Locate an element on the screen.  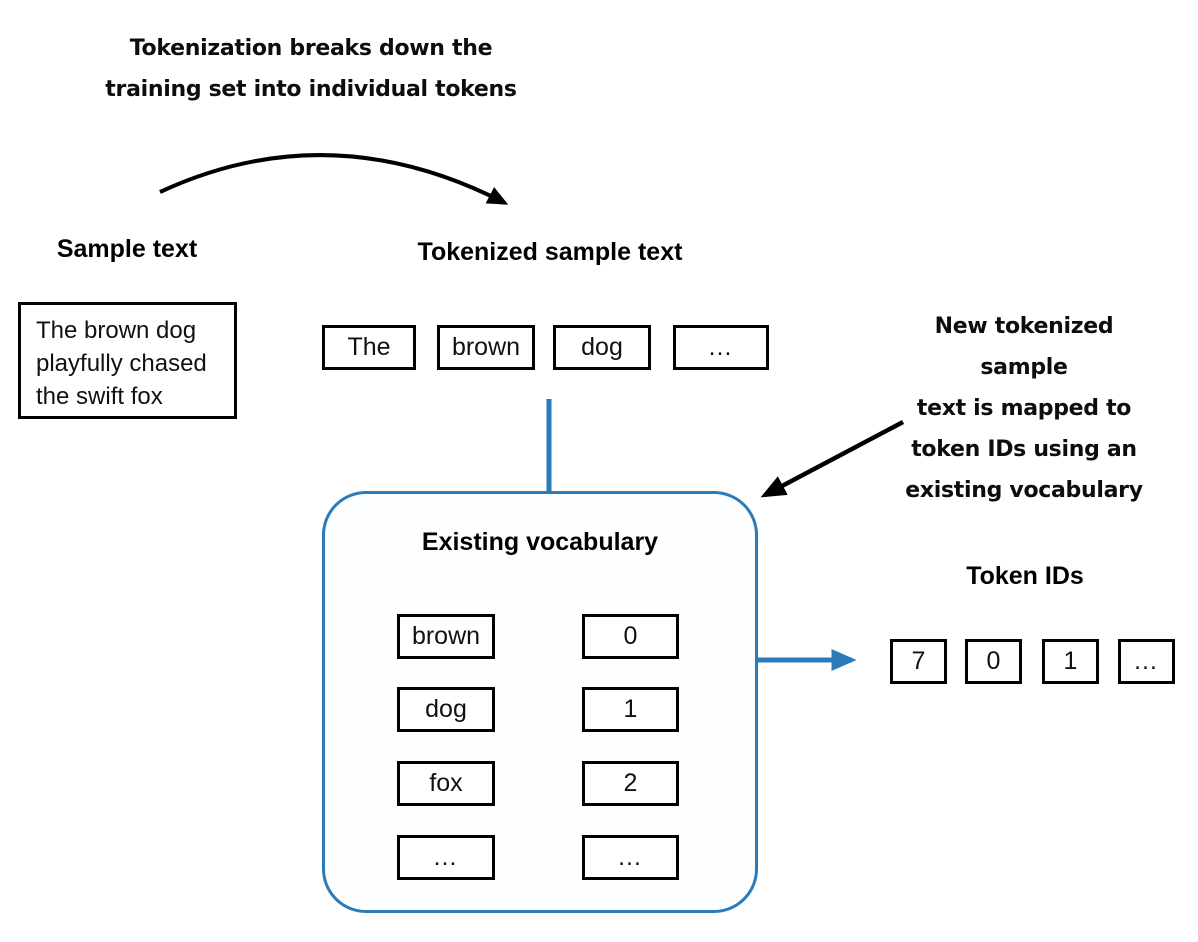
vocab-token-box: brown is located at coordinates (446, 636).